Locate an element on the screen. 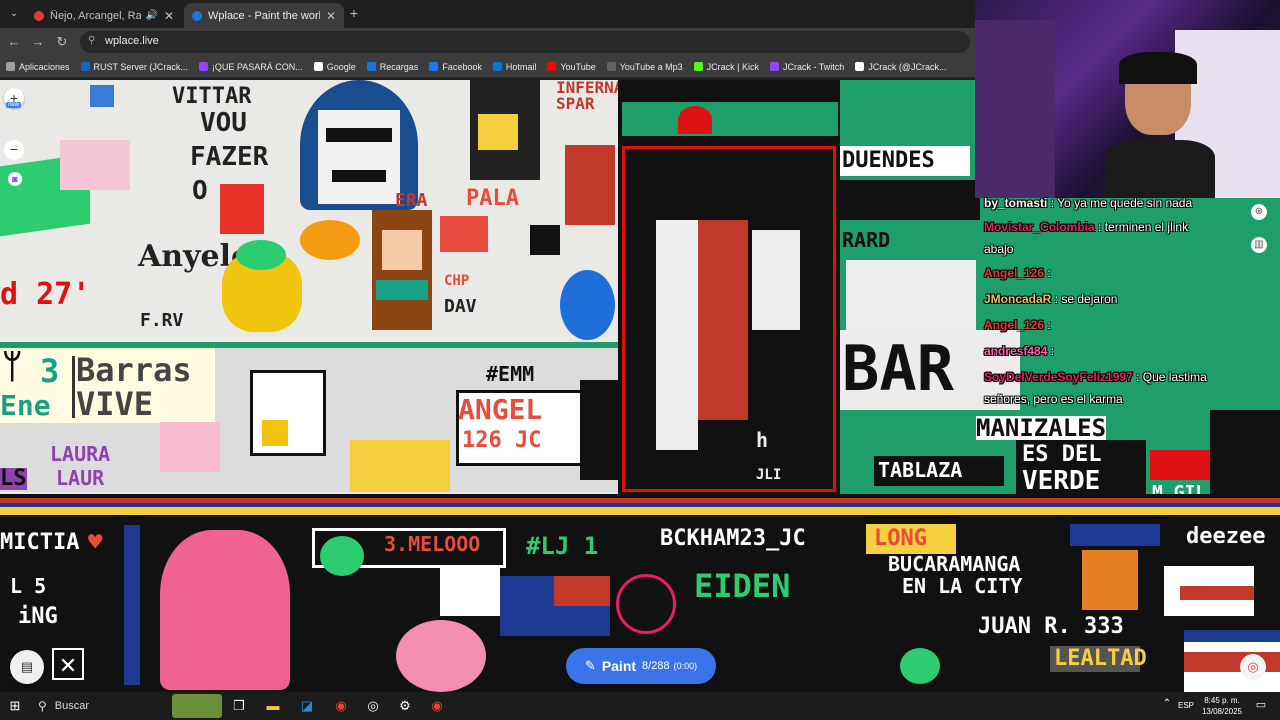 The image size is (1280, 720). tab-youtube-music: Ñejo, Arcangel, Rauw Alejandro 🔊 ✕ is located at coordinates (104, 15).